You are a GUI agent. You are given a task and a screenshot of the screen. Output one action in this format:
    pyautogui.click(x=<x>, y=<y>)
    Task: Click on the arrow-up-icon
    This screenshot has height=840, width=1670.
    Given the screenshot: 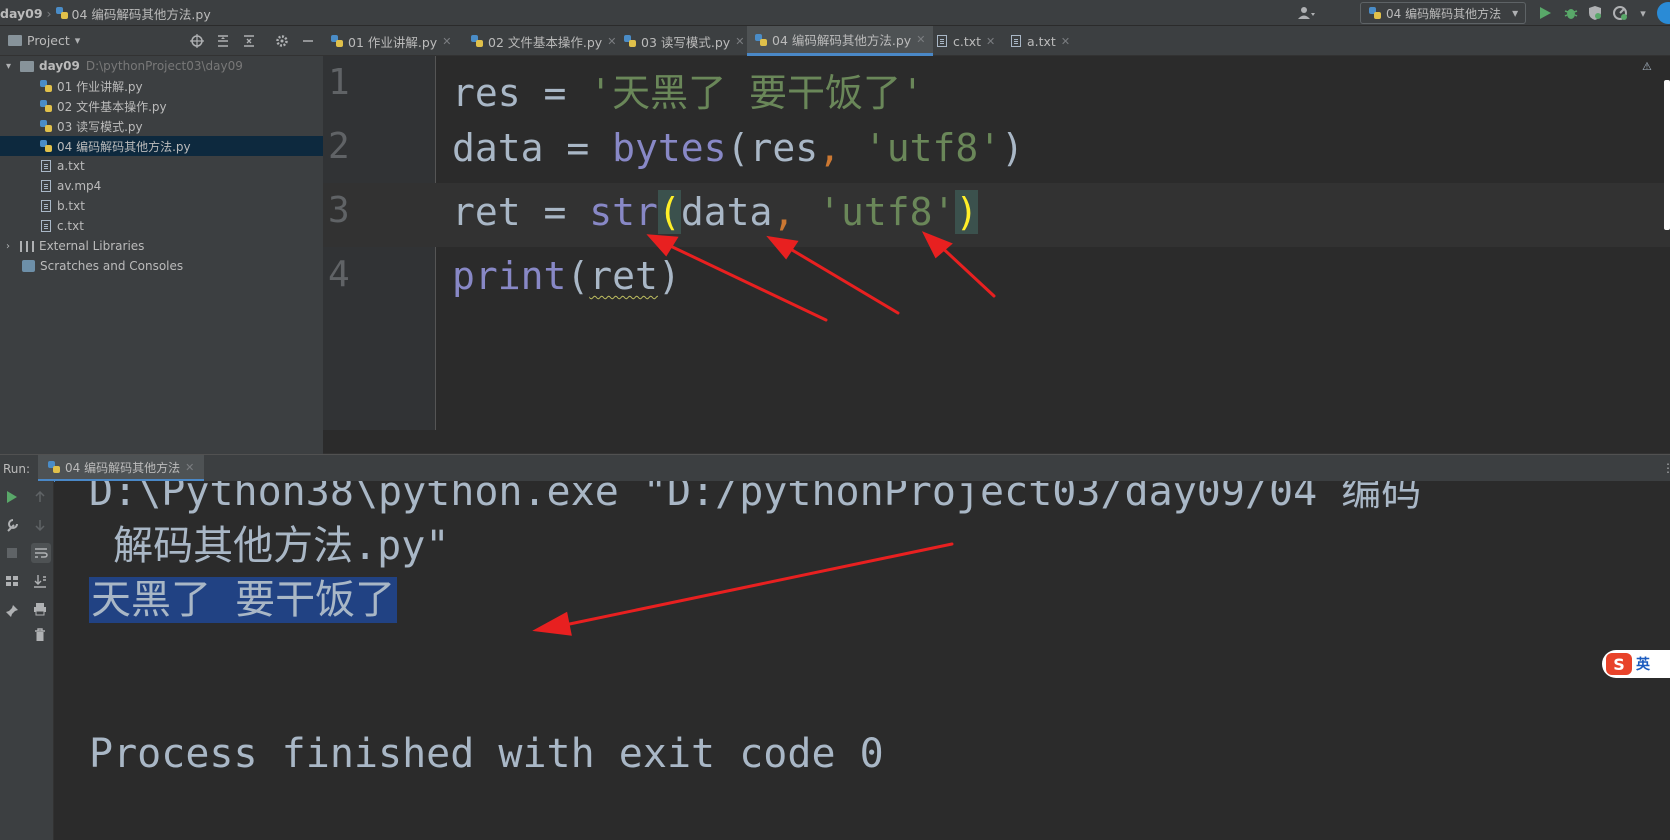 What is the action you would take?
    pyautogui.click(x=40, y=497)
    